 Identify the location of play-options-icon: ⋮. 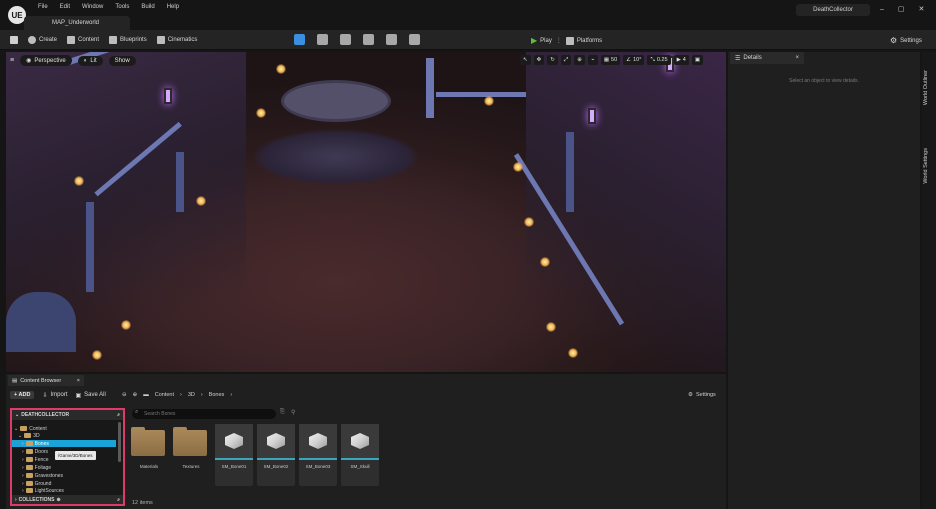
(559, 40).